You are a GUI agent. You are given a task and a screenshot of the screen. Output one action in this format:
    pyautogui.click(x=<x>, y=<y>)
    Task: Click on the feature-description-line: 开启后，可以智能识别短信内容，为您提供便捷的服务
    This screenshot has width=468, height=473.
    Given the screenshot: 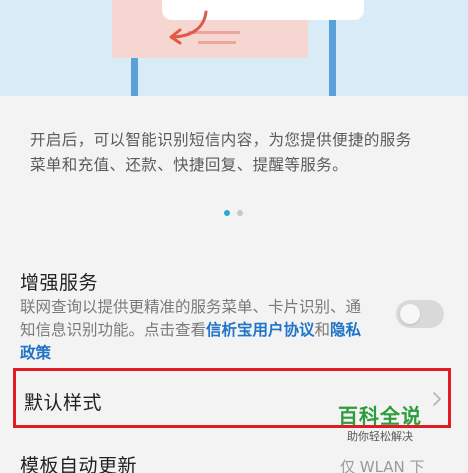 What is the action you would take?
    pyautogui.click(x=221, y=140)
    